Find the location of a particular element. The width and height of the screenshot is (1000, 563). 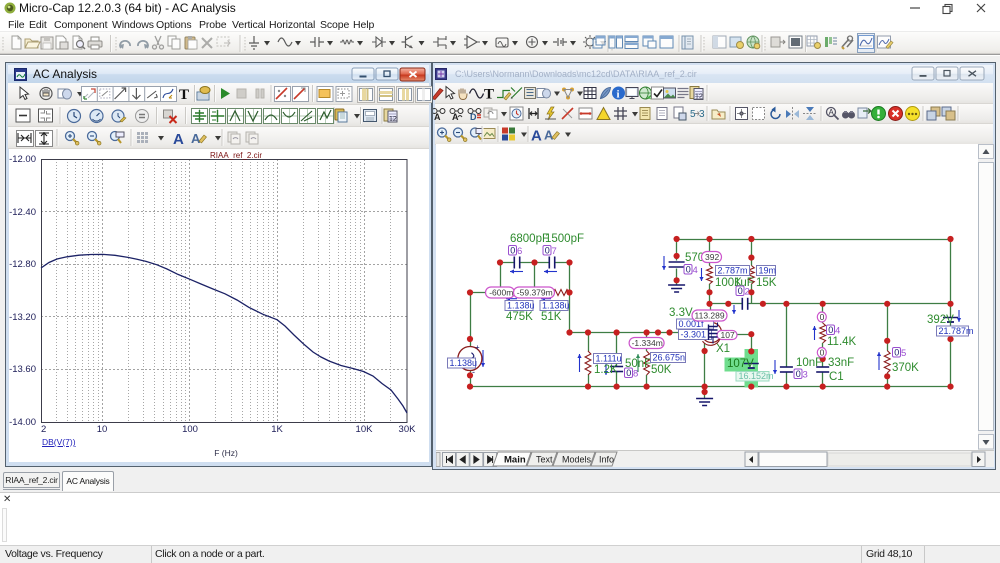

svg-text: 16.152m is located at coordinates (756, 376).